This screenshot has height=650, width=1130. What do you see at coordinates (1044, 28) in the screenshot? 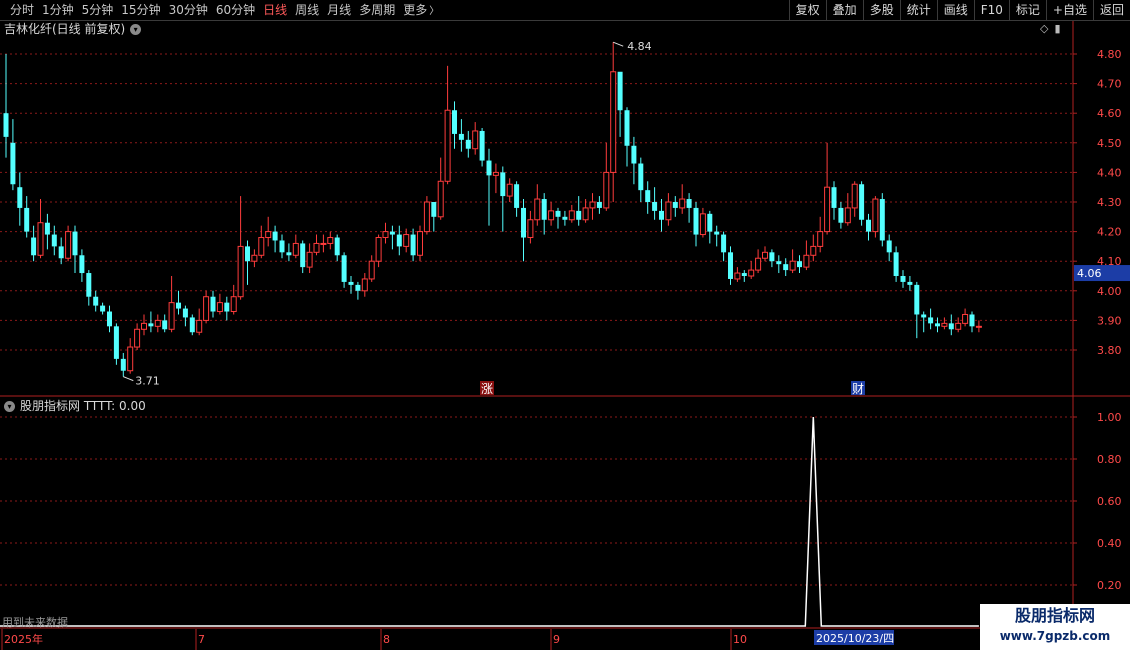
I see `diamond-icon: ◇` at bounding box center [1044, 28].